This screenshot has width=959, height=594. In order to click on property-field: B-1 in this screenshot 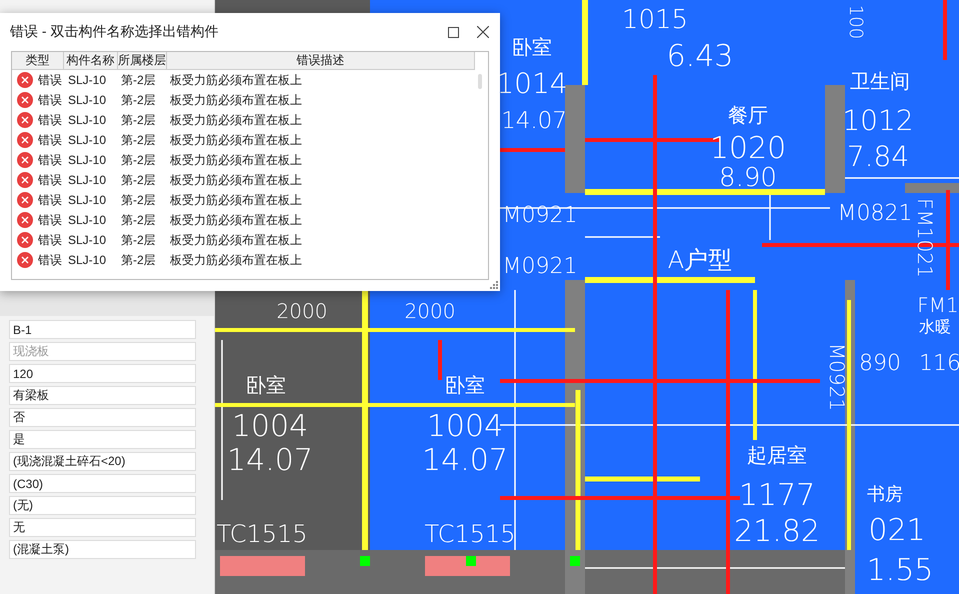, I will do `click(102, 329)`.